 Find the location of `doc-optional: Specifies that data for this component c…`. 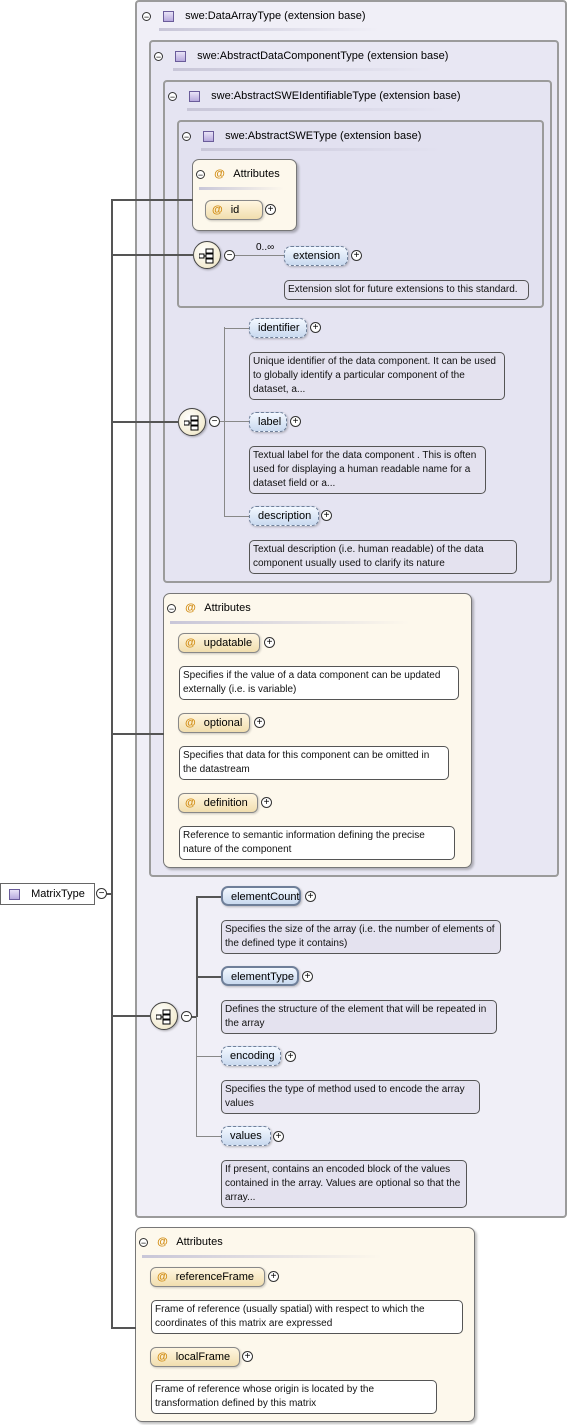

doc-optional: Specifies that data for this component c… is located at coordinates (314, 763).